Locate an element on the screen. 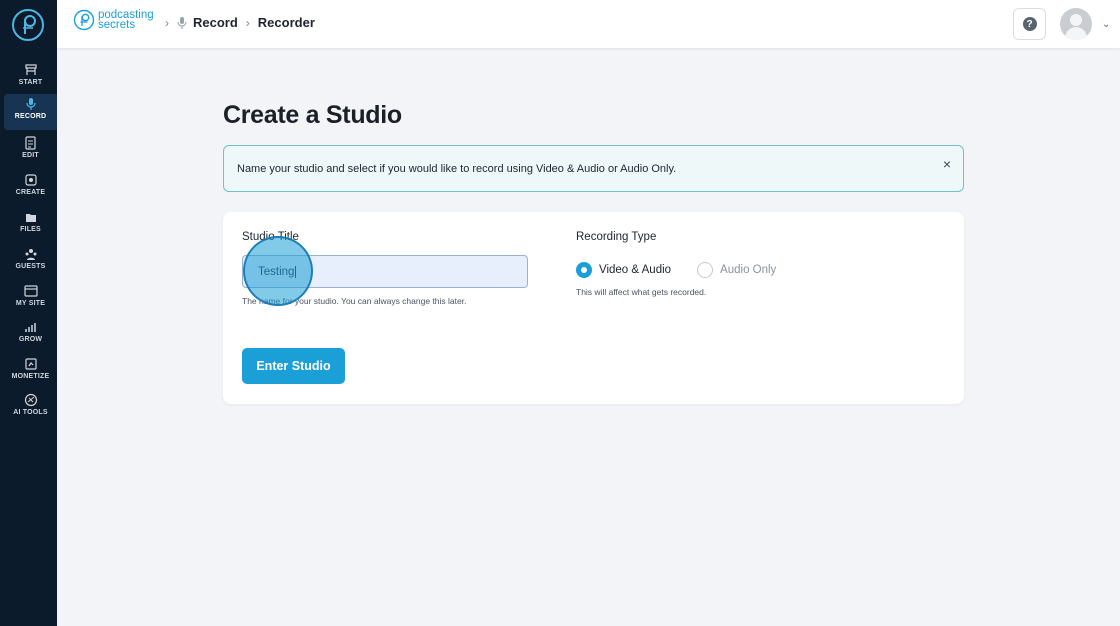  sidebar-item-record: RECORD is located at coordinates (30, 112).